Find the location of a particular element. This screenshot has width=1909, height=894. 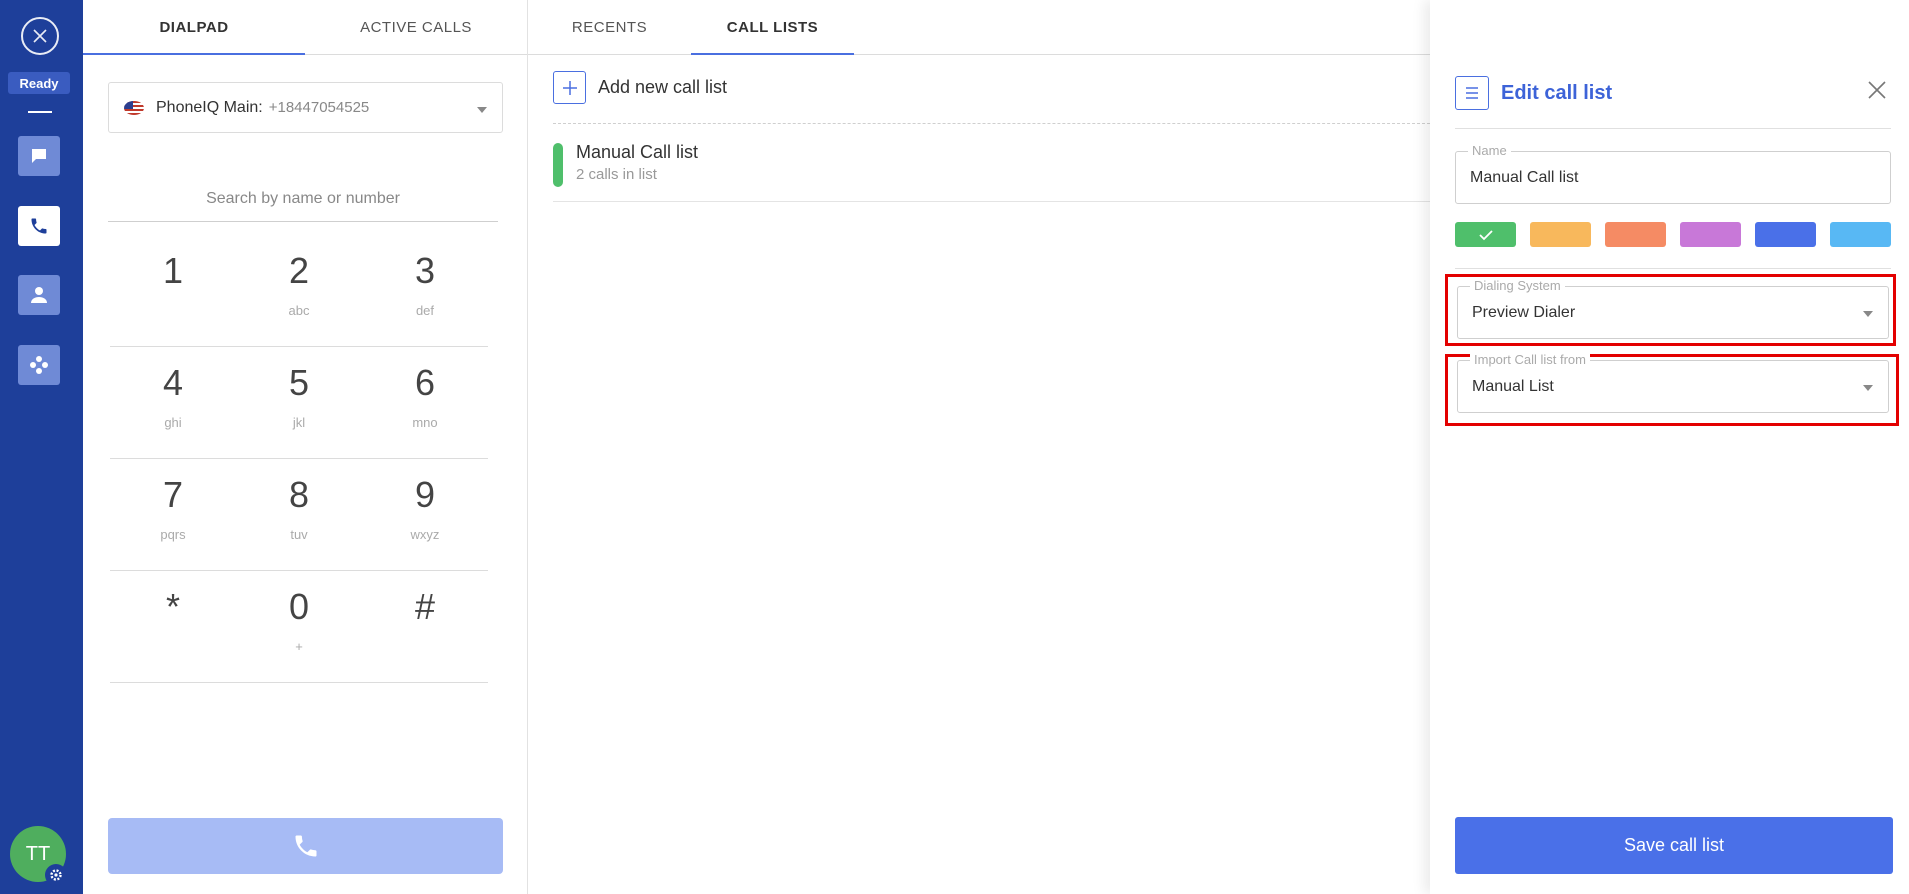

color-swatch-blue is located at coordinates (1785, 234).